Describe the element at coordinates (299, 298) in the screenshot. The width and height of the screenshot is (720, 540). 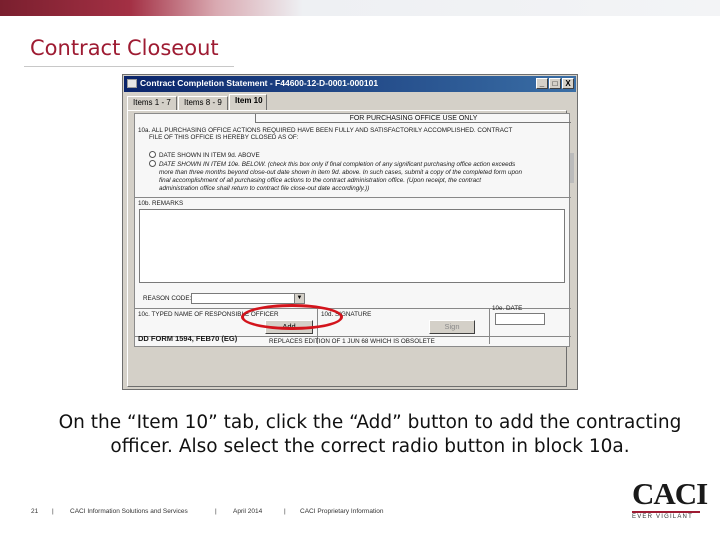
I see `chevron-down-icon: ▼` at that location.